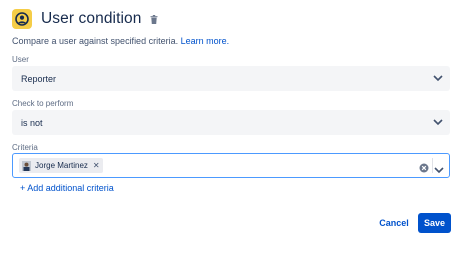 The height and width of the screenshot is (253, 474). Describe the element at coordinates (25, 147) in the screenshot. I see `criteria-field-label: Criteria` at that location.